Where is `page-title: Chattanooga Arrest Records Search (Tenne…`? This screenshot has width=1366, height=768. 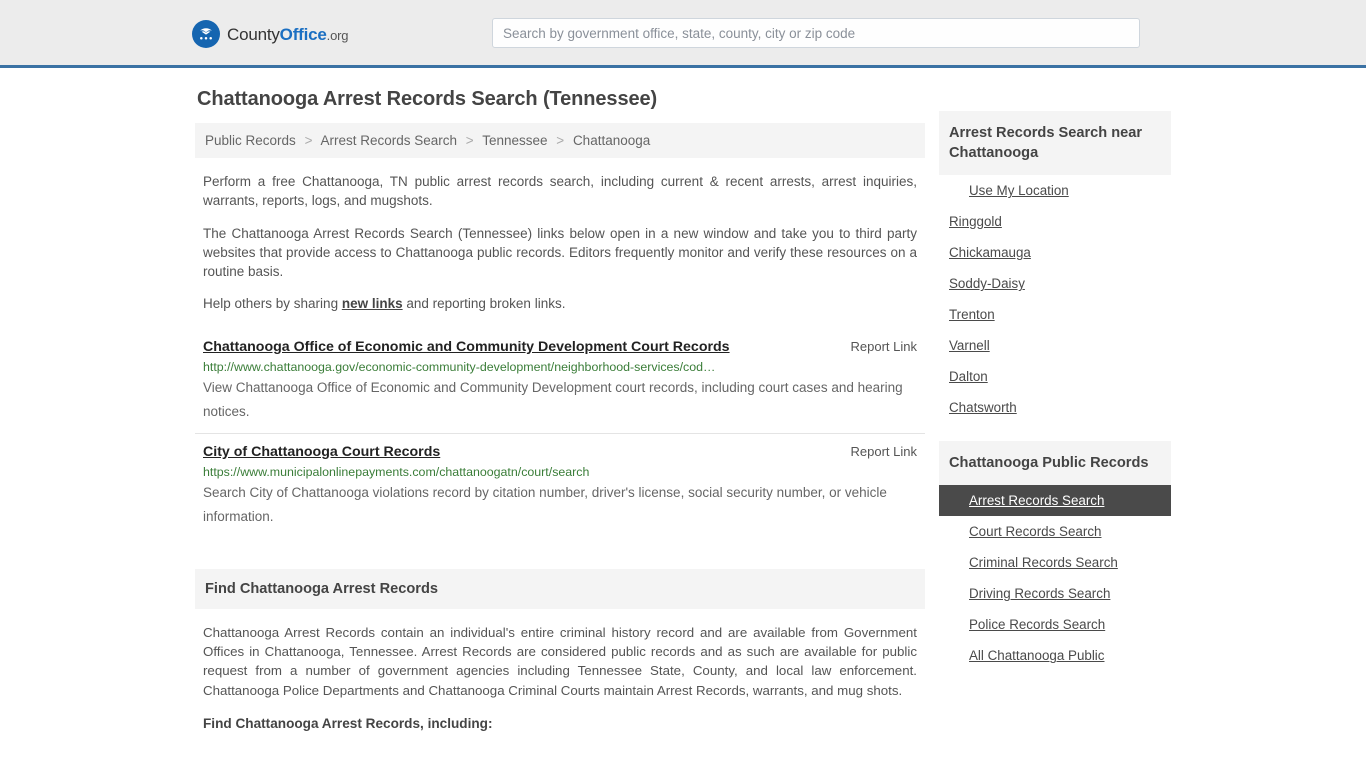 page-title: Chattanooga Arrest Records Search (Tenne… is located at coordinates (427, 99).